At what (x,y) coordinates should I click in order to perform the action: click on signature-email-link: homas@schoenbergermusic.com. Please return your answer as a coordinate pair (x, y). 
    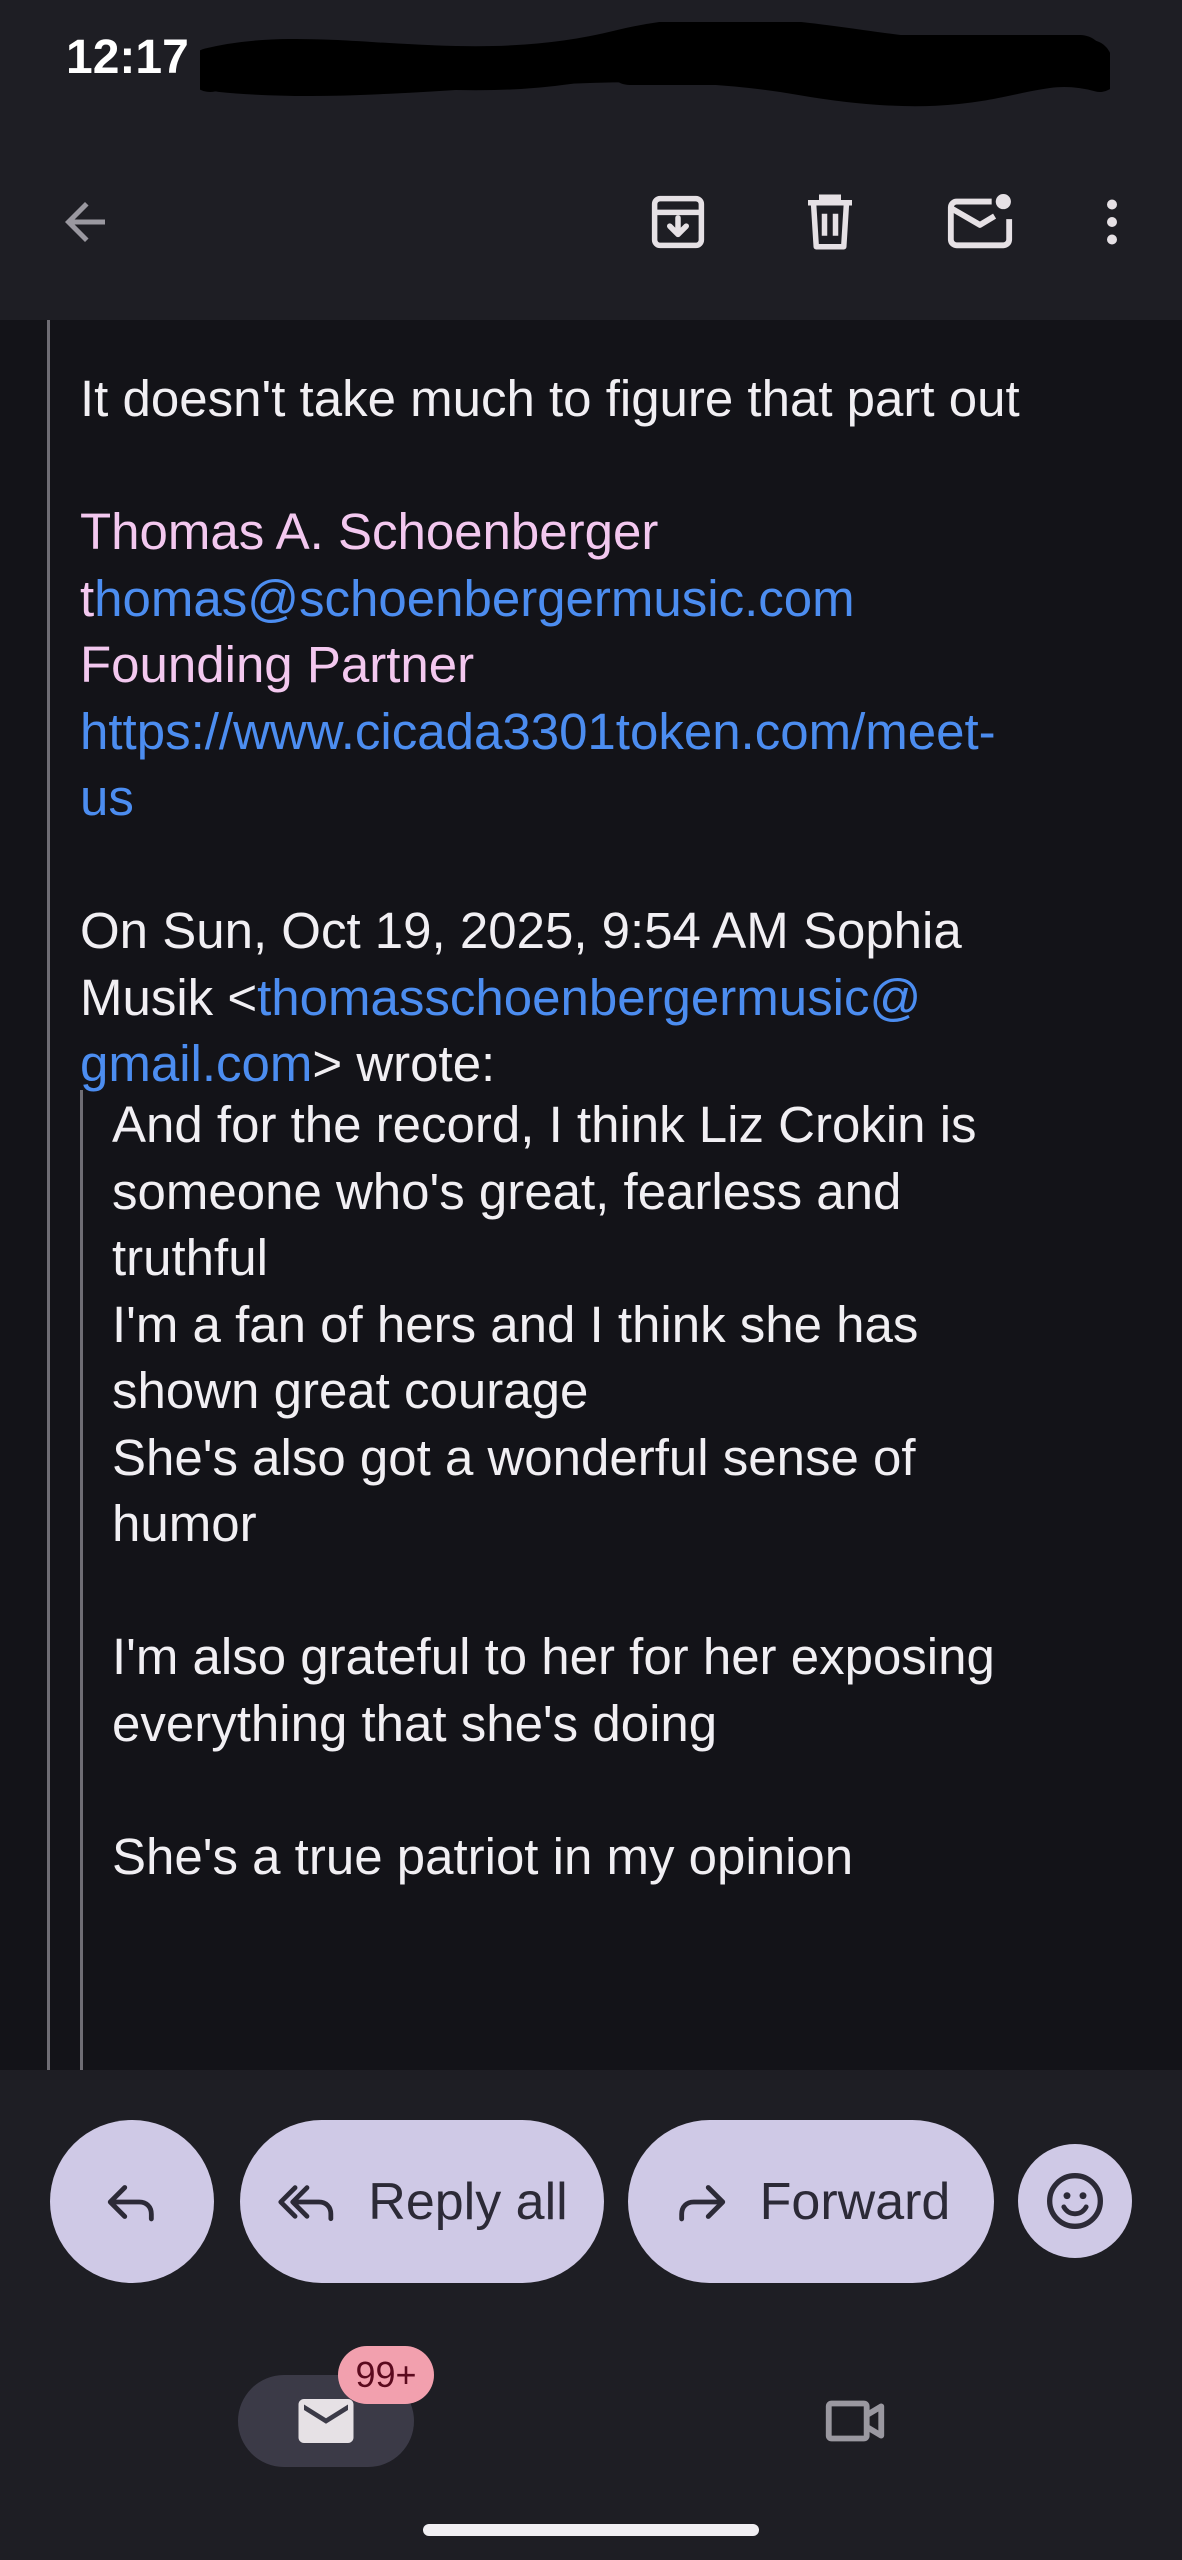
    Looking at the image, I should click on (474, 598).